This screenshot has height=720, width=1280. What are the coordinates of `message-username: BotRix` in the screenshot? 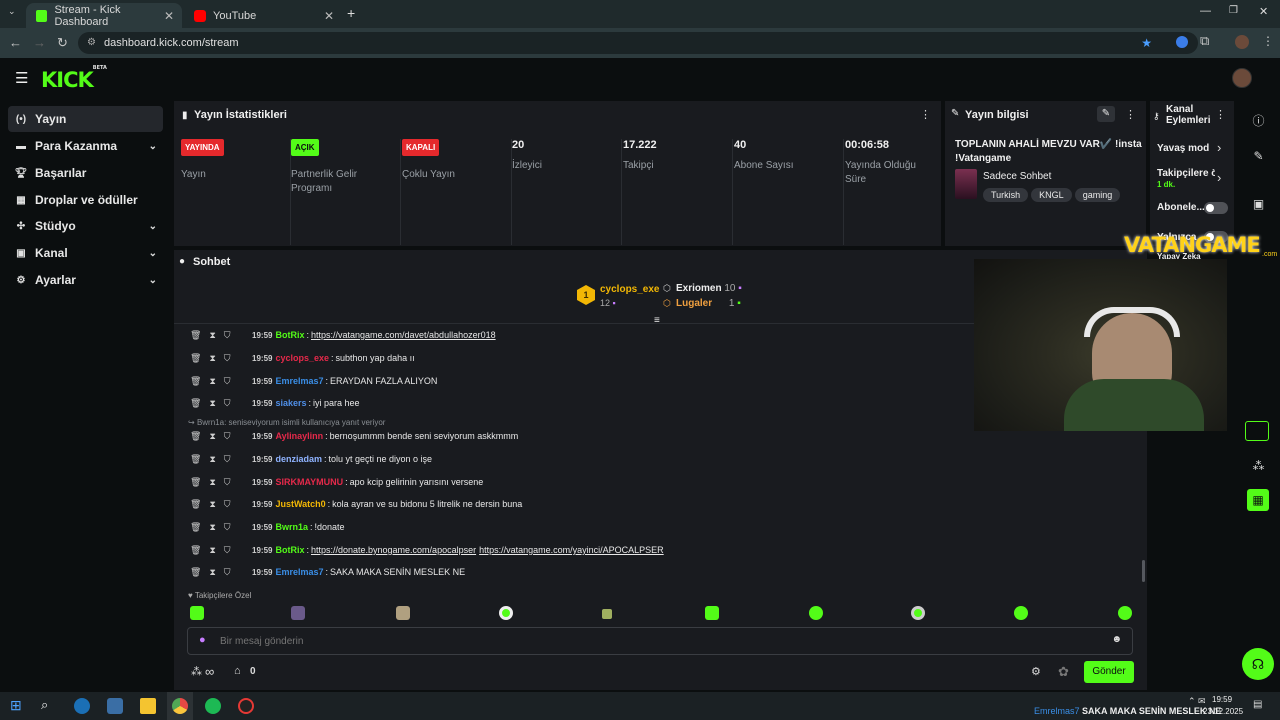 It's located at (289, 335).